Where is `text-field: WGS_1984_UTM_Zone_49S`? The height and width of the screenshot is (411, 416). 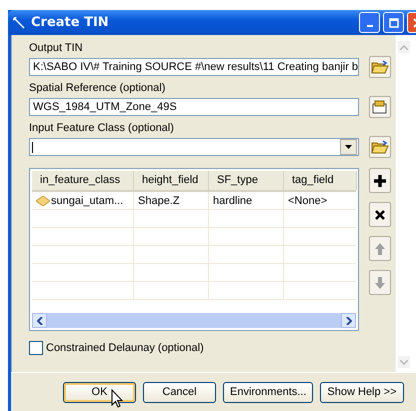
text-field: WGS_1984_UTM_Zone_49S is located at coordinates (194, 107).